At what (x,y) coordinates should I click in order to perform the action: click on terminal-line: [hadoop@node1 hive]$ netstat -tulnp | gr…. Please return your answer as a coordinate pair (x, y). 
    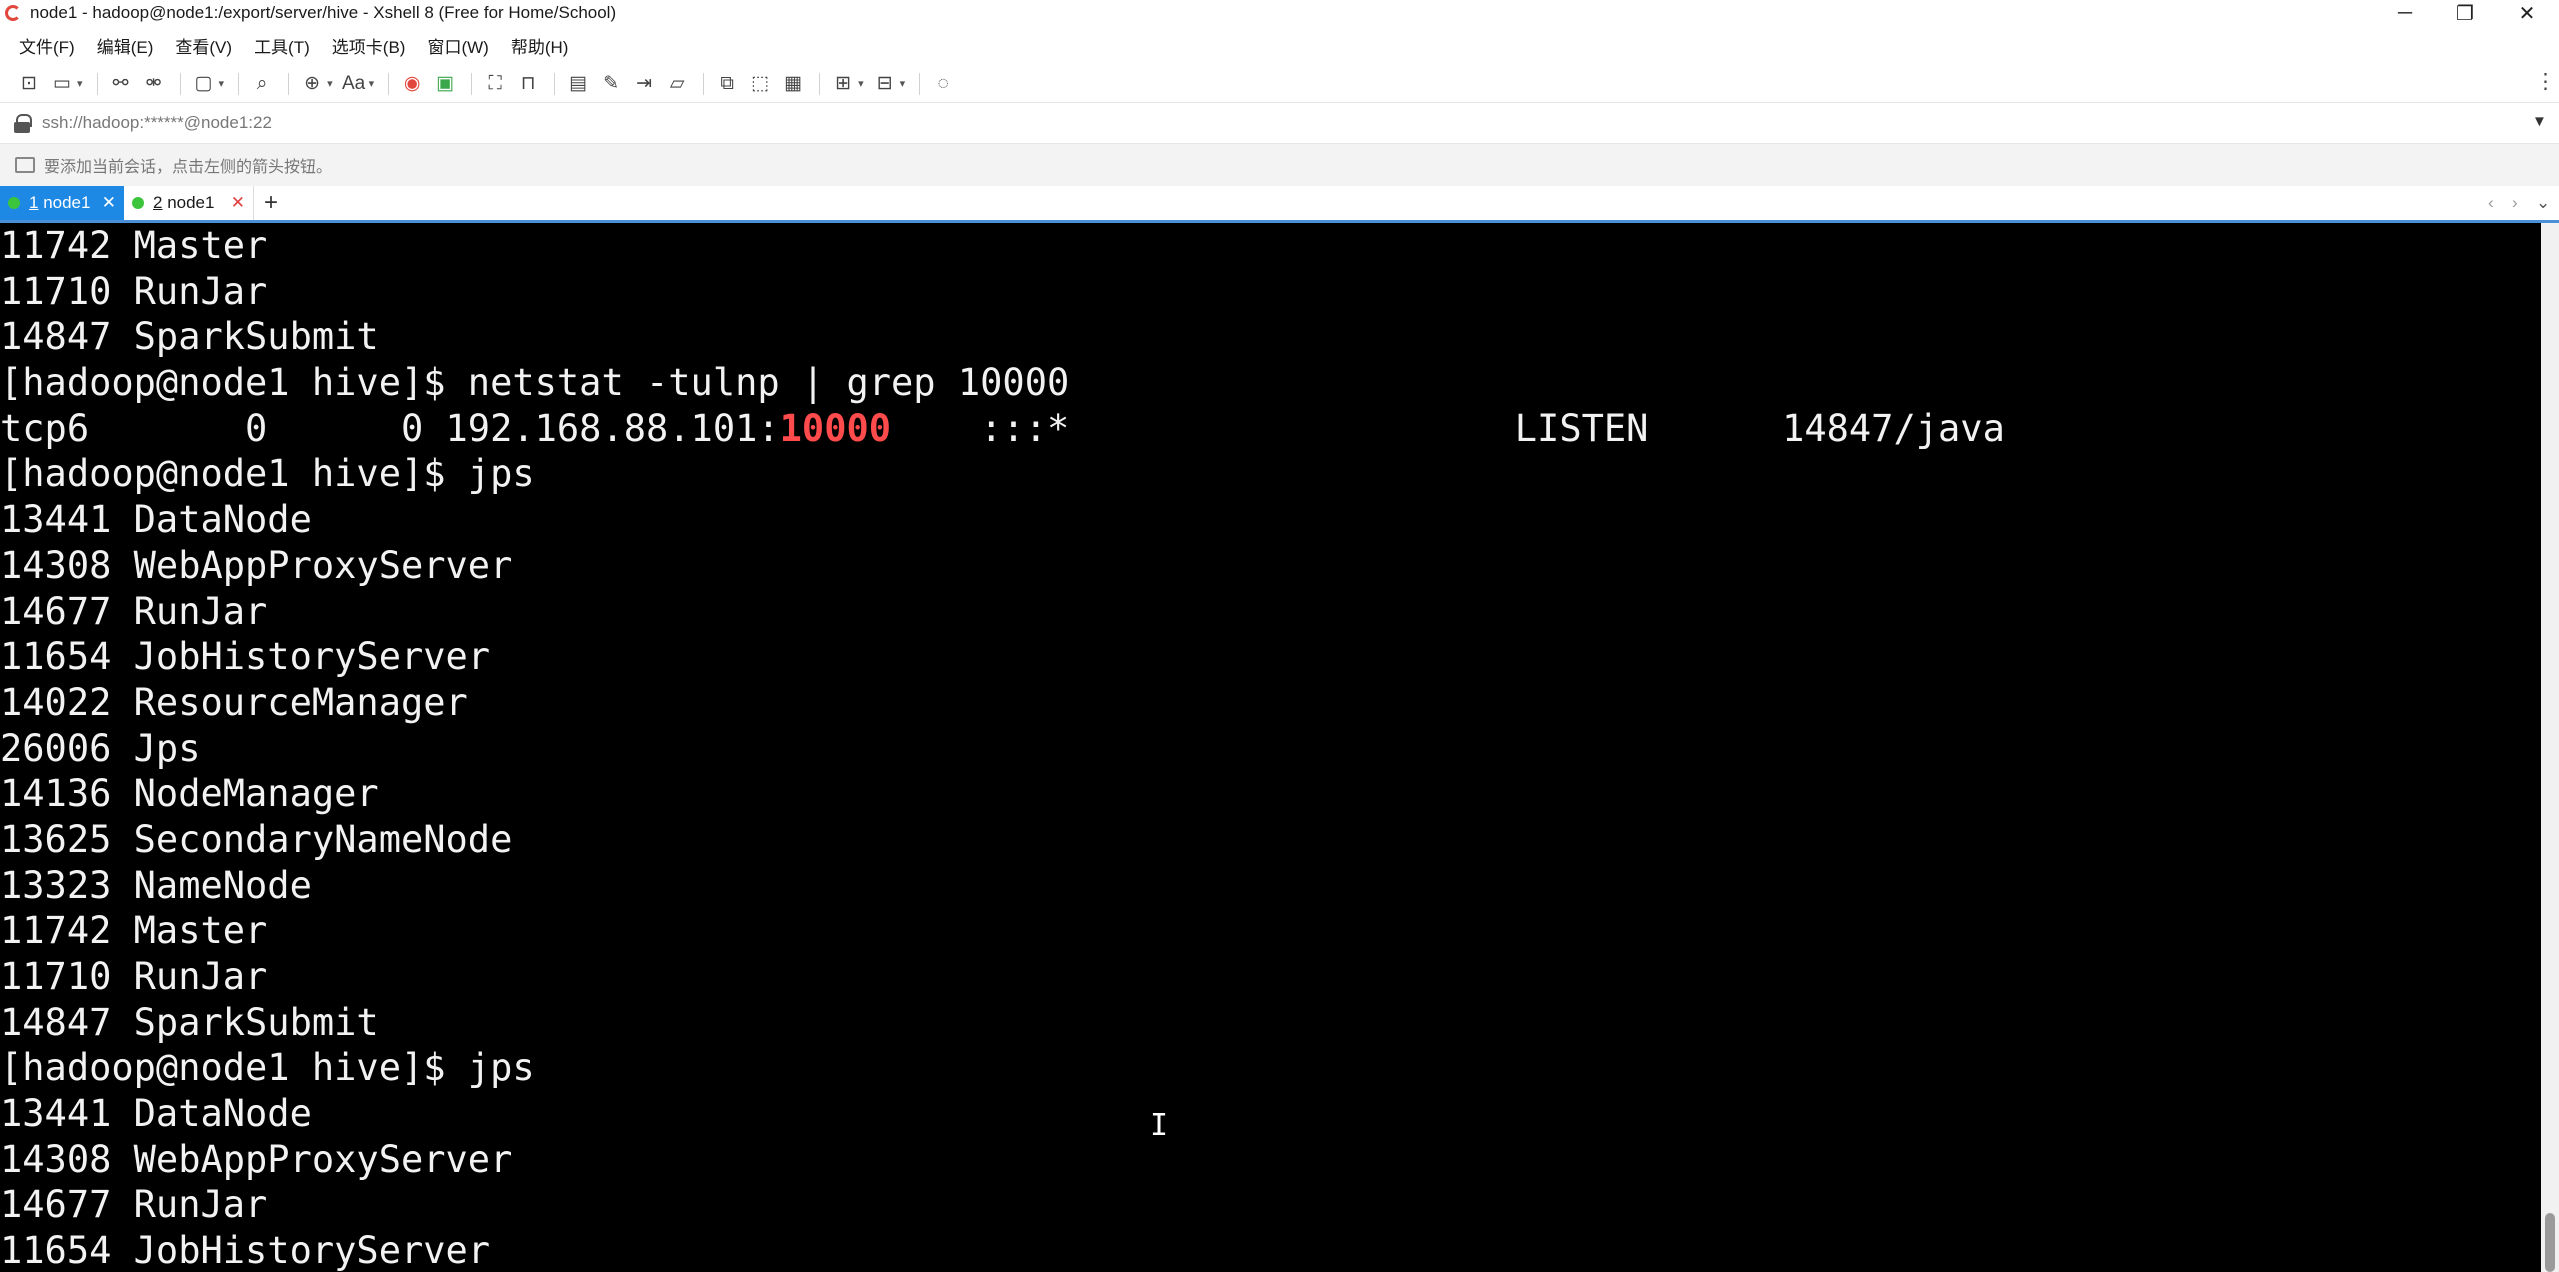
    Looking at the image, I should click on (535, 383).